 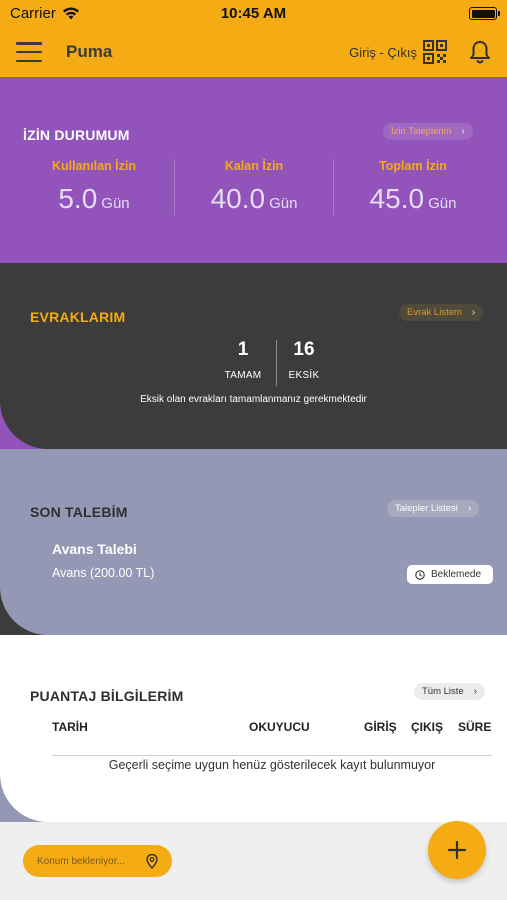 I want to click on add-button, so click(x=457, y=850).